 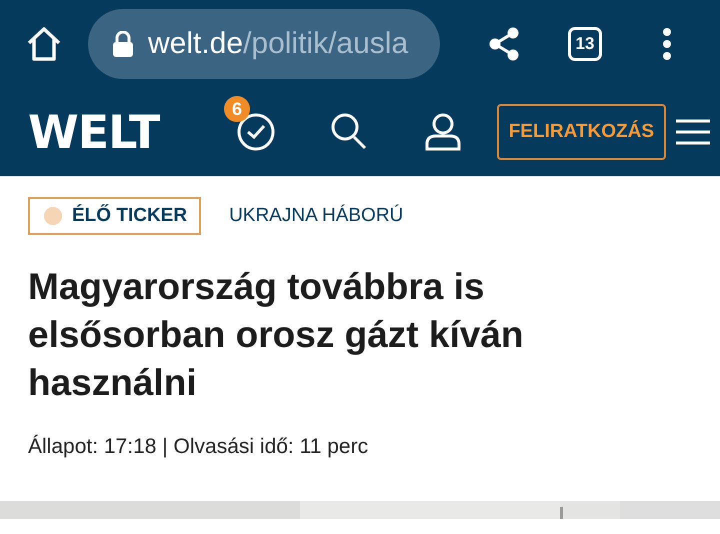 What do you see at coordinates (123, 44) in the screenshot?
I see `lock-icon` at bounding box center [123, 44].